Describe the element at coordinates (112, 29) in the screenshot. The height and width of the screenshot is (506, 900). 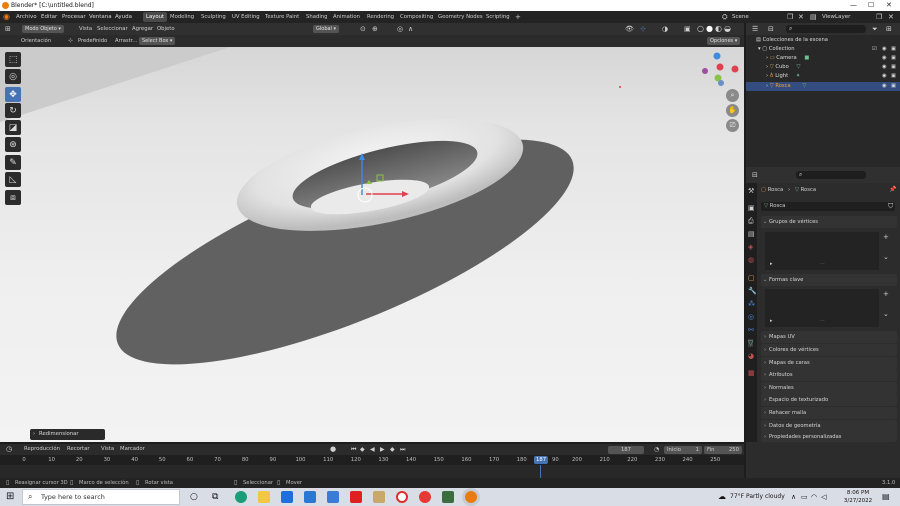
I see `menu-seleccionar: Seleccionar` at that location.